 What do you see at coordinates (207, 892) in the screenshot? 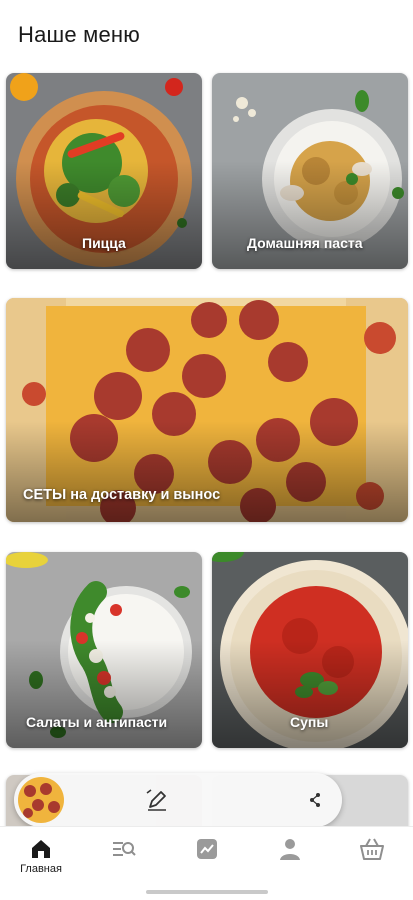
I see `home-indicator` at bounding box center [207, 892].